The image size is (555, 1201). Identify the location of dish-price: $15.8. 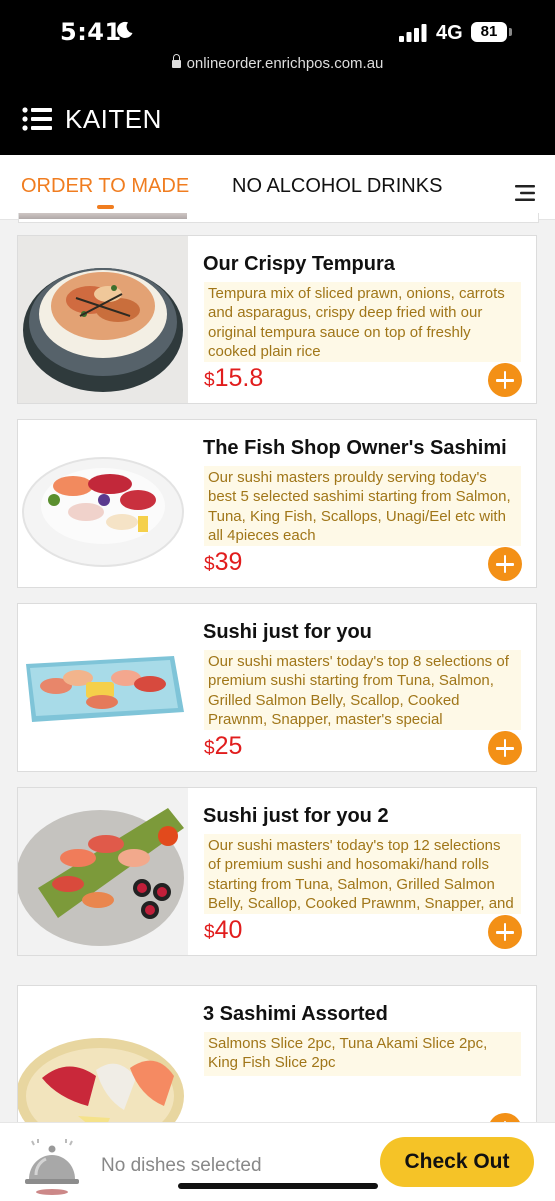
(233, 378).